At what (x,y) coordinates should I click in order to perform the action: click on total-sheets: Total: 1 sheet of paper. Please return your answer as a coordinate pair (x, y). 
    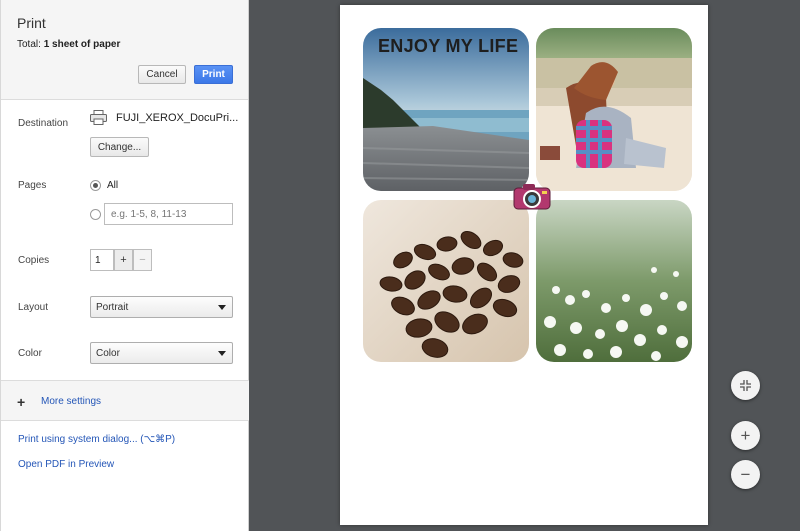
    Looking at the image, I should click on (68, 44).